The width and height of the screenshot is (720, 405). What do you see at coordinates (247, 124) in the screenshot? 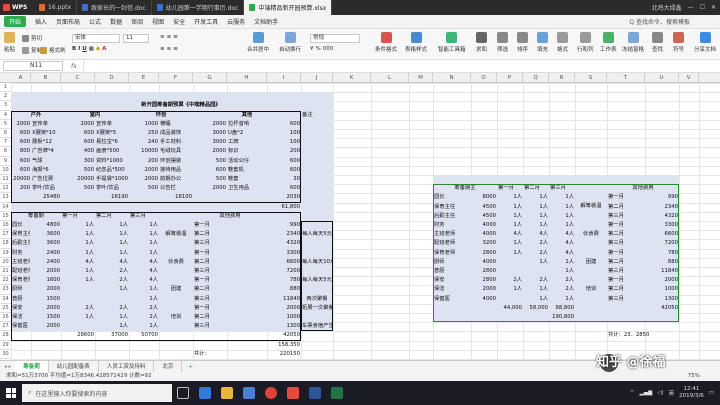
I see `cell: 拉杆音响` at bounding box center [247, 124].